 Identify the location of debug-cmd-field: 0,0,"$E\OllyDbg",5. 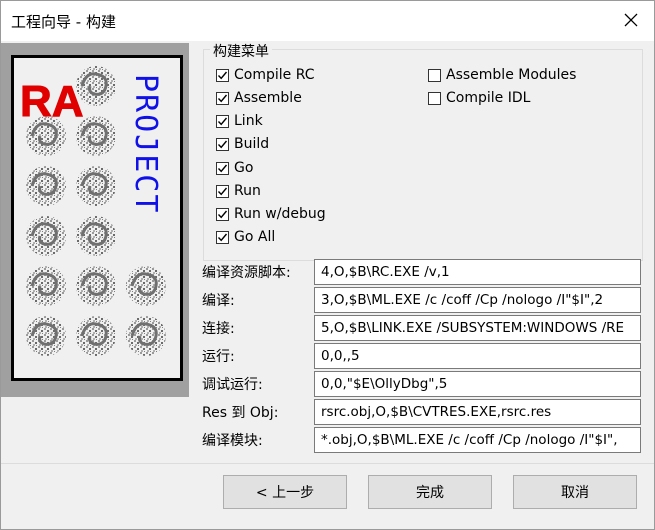
(477, 384).